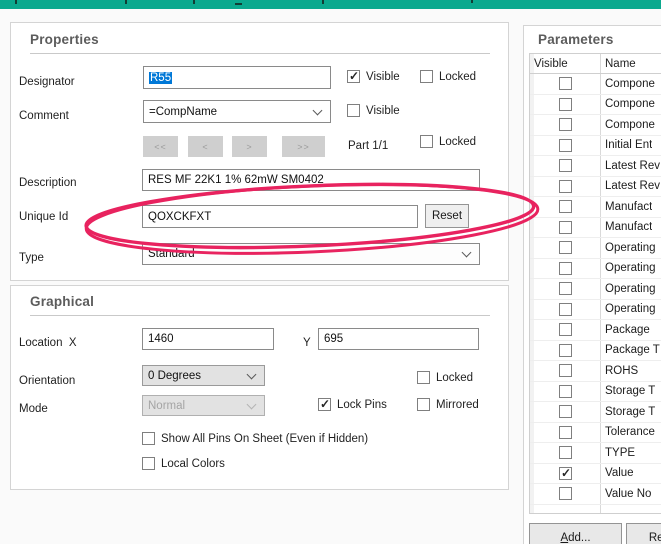  Describe the element at coordinates (280, 216) in the screenshot. I see `unique-id-input: QOXCKFXT` at that location.